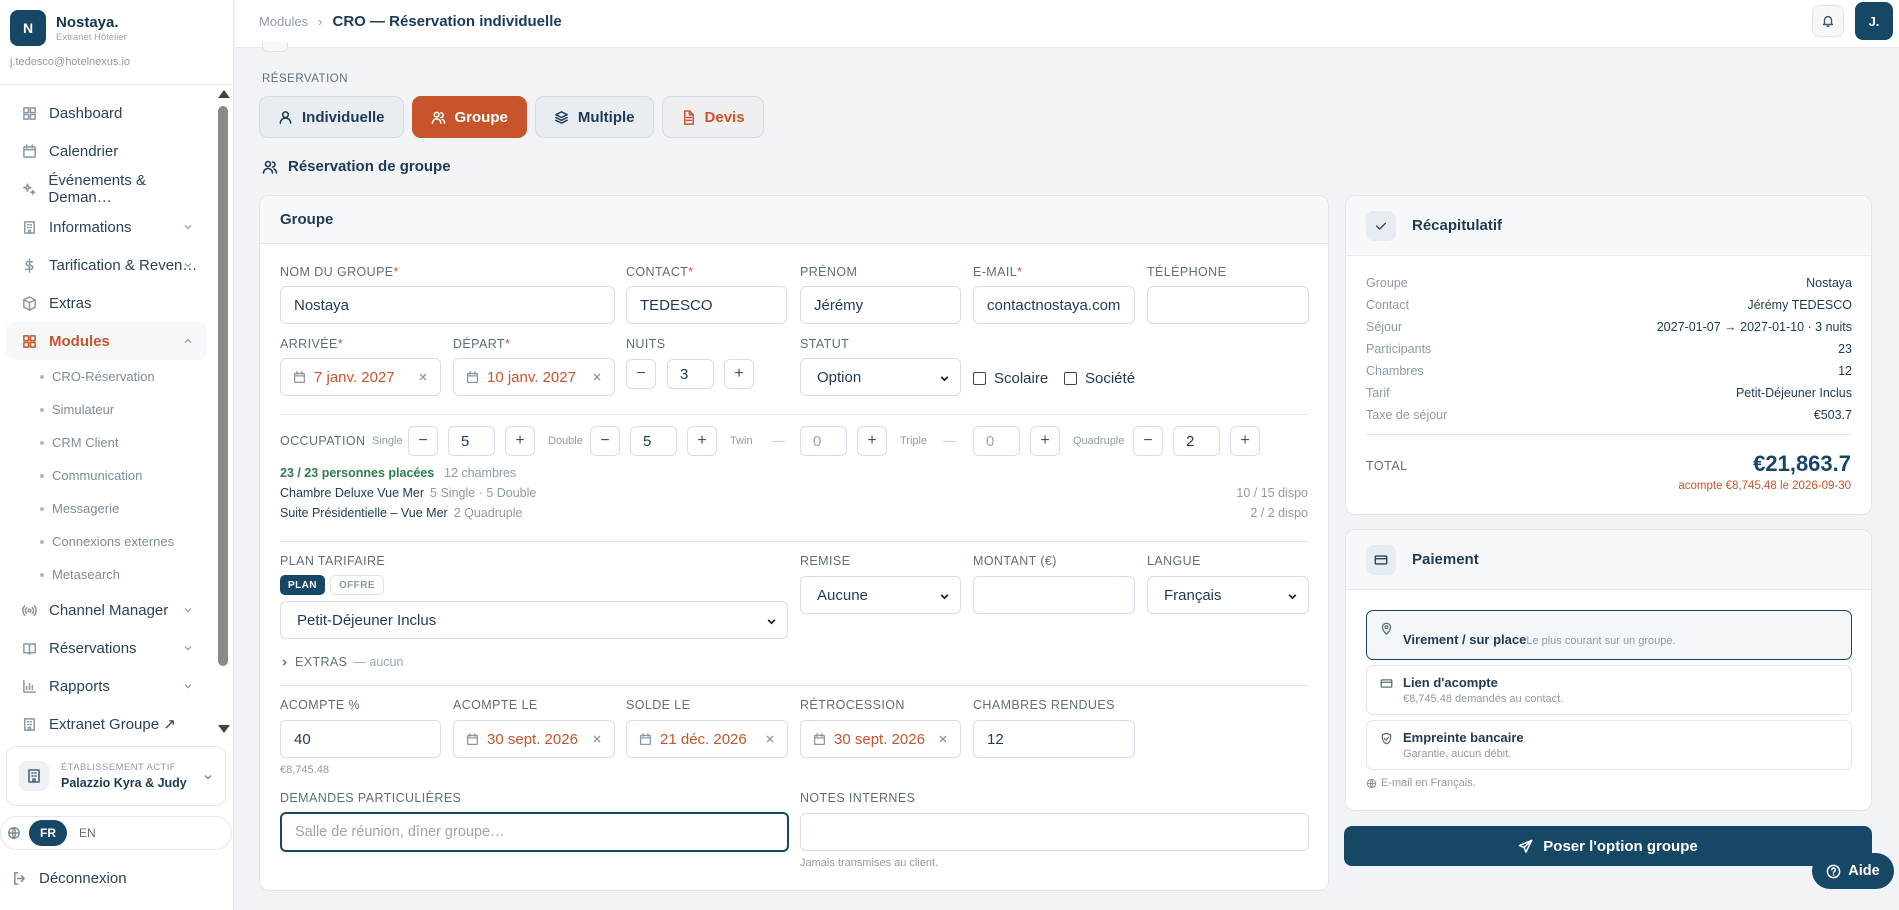 Image resolution: width=1899 pixels, height=910 pixels. What do you see at coordinates (106, 686) in the screenshot?
I see `sidebar-item-reports: Rapports` at bounding box center [106, 686].